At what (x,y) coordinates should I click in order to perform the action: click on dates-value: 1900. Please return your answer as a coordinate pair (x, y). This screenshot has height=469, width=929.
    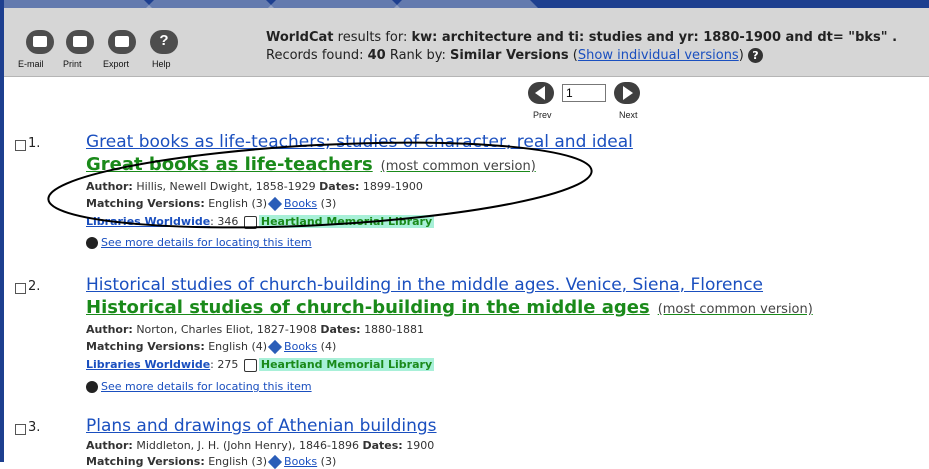
    Looking at the image, I should click on (420, 445).